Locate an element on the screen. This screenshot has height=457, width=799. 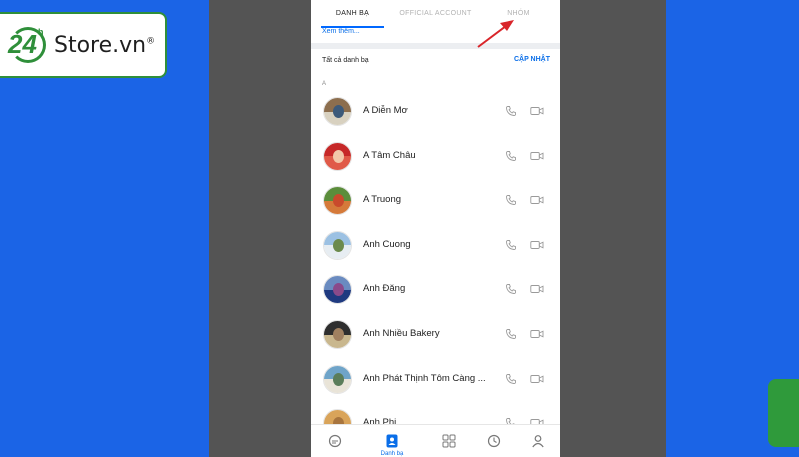
contacts-icon is located at coordinates (392, 441).